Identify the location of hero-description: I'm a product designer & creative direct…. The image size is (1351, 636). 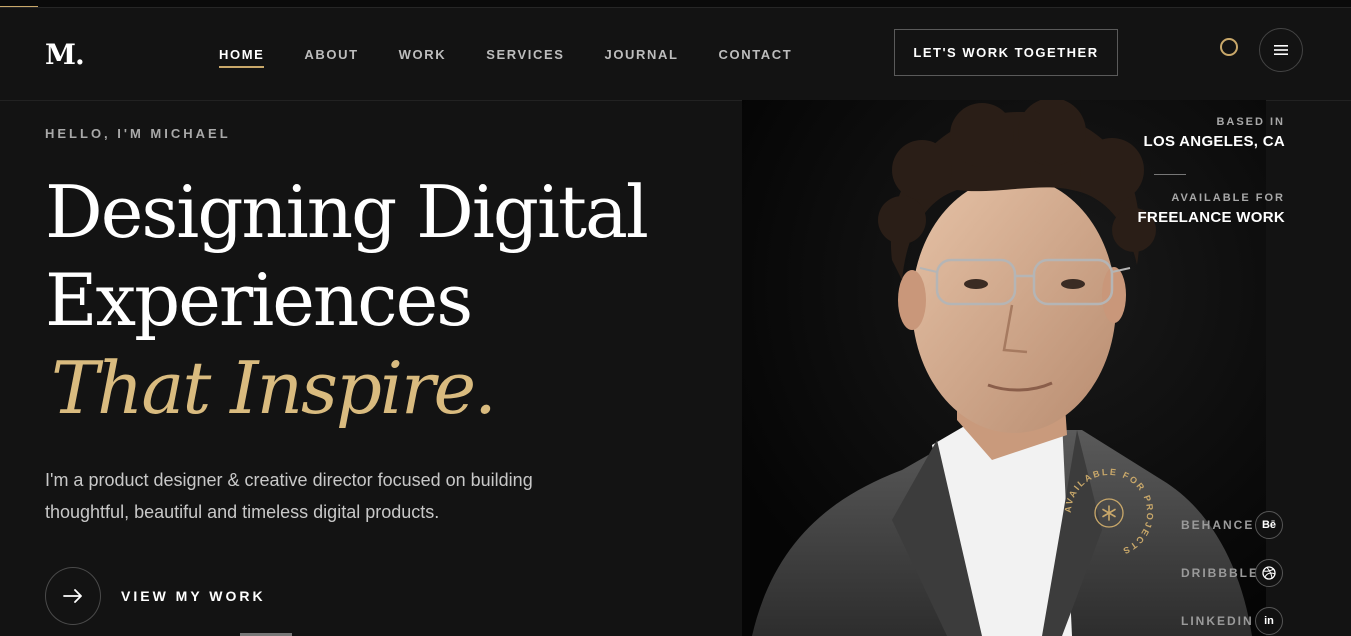
(289, 496).